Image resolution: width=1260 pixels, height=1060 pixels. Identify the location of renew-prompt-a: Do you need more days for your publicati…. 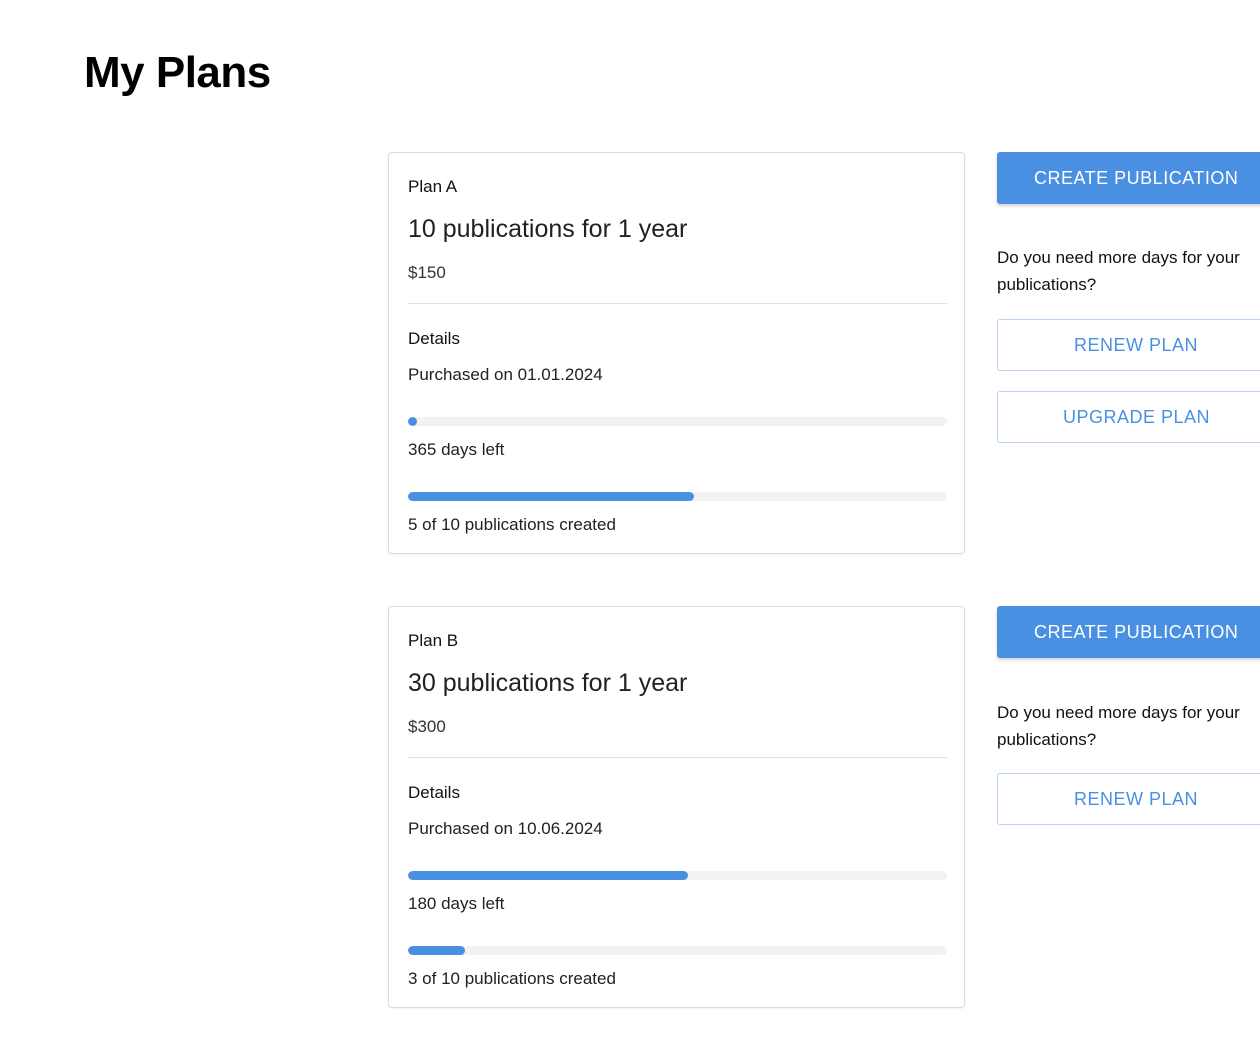
(1118, 271).